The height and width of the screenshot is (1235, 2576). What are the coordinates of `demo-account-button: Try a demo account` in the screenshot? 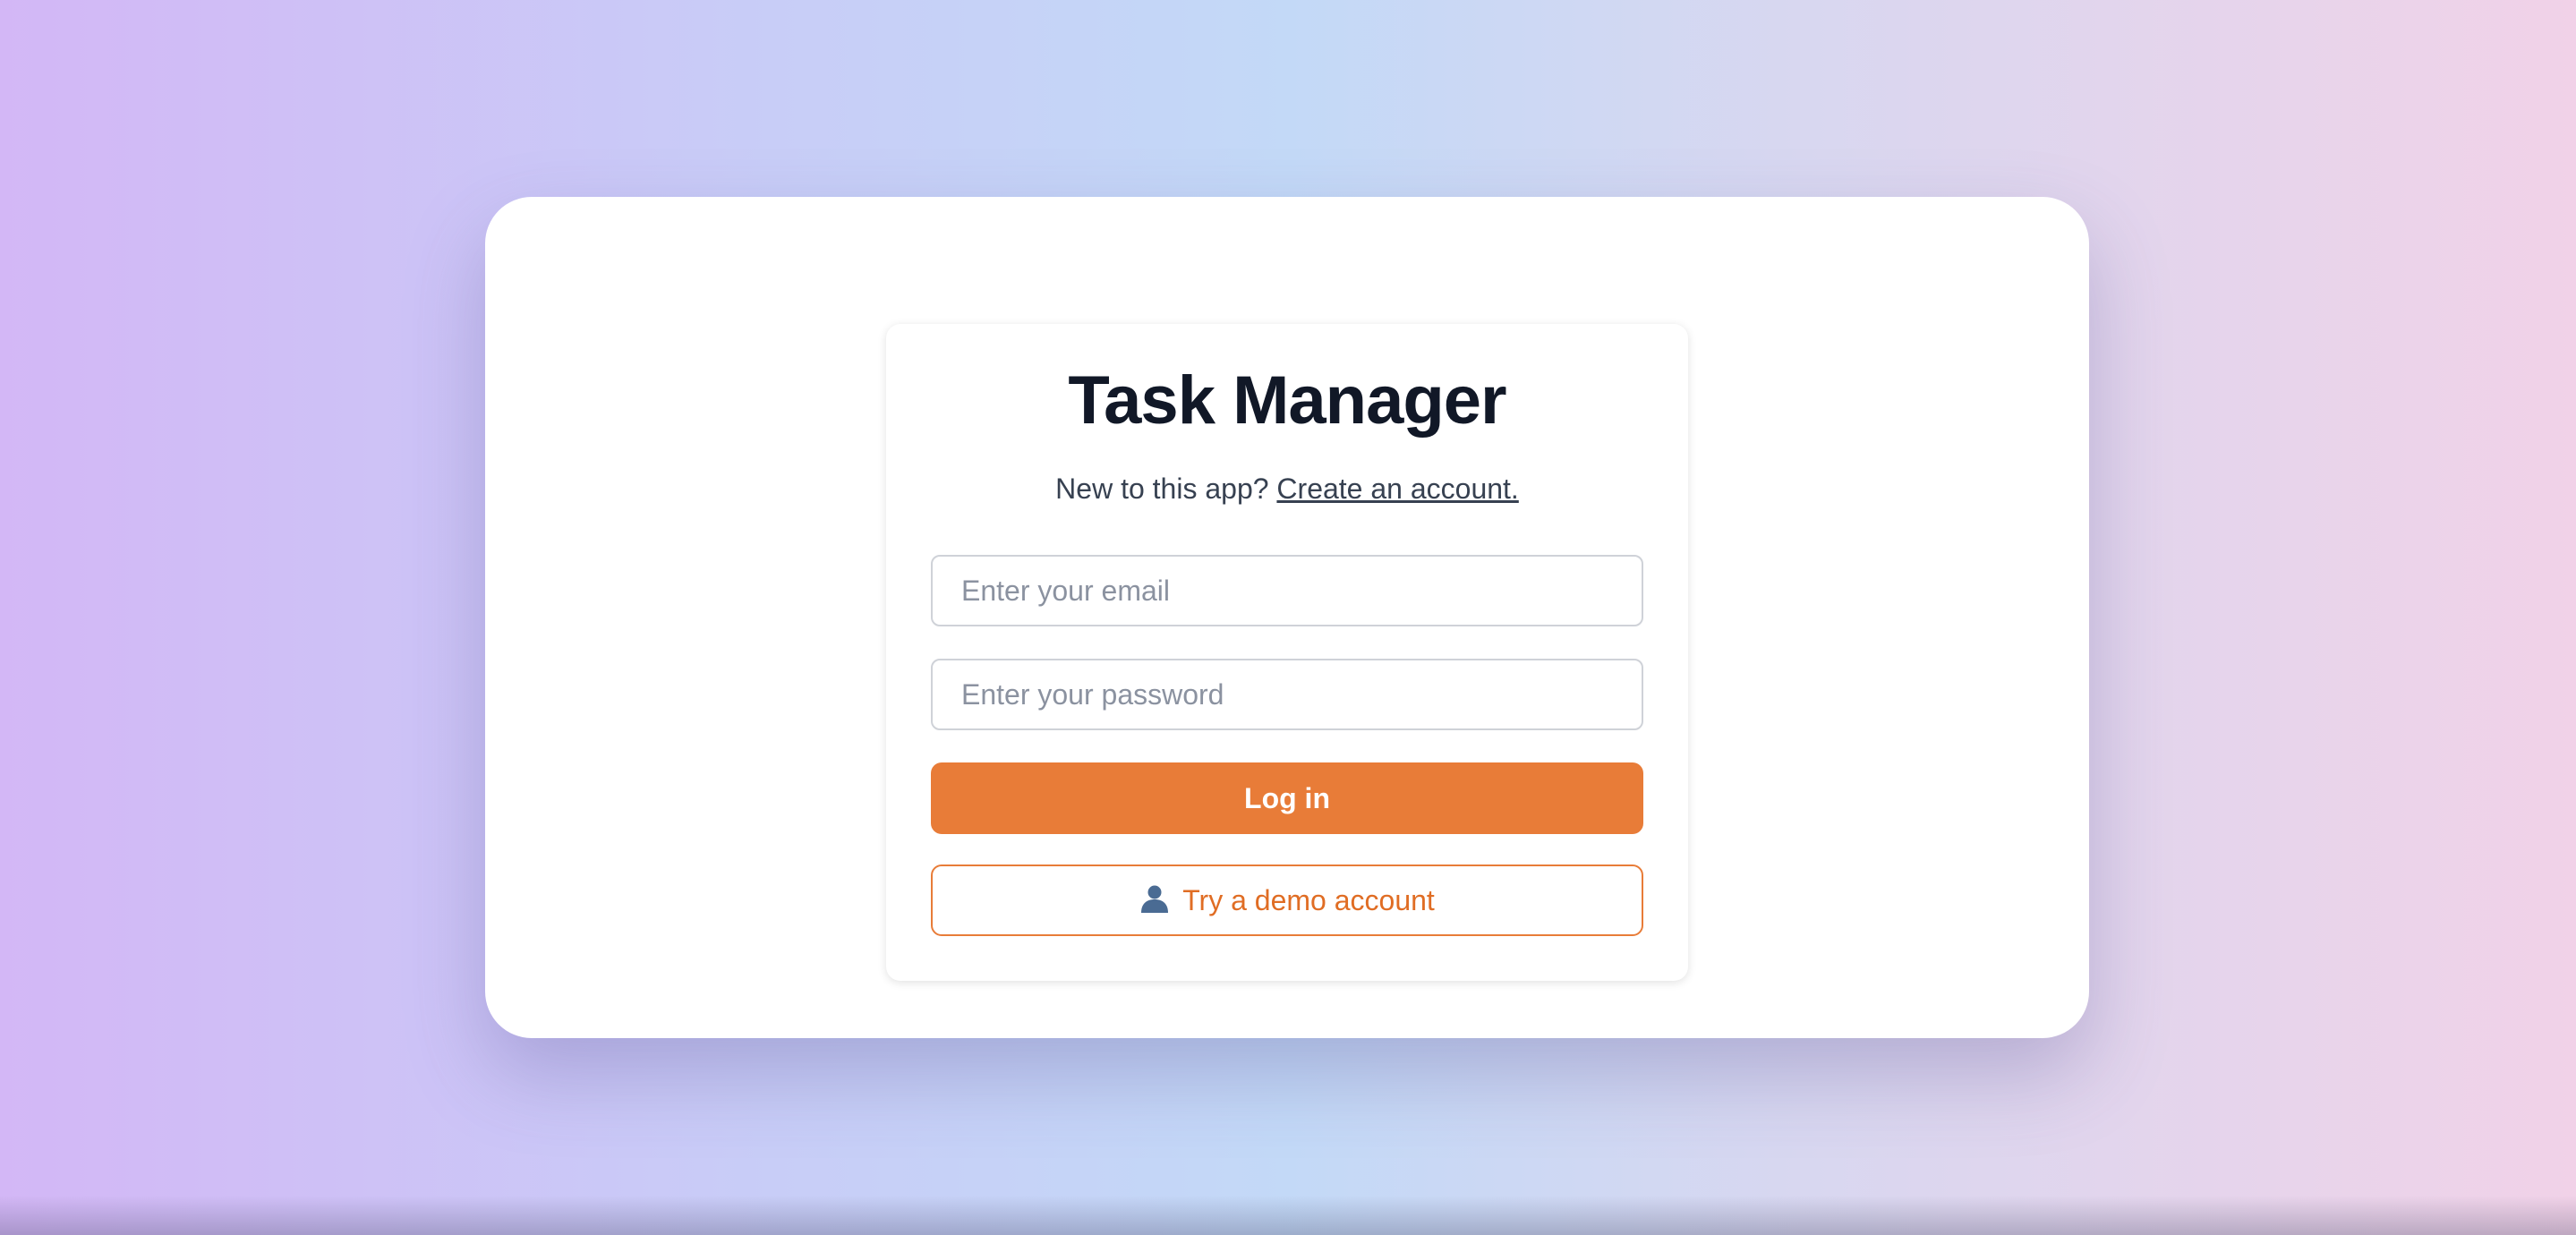 It's located at (1287, 900).